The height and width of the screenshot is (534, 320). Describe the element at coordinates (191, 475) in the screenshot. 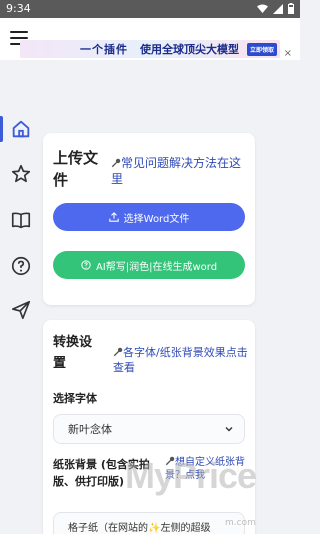

I see `watermark: MyPrice` at that location.